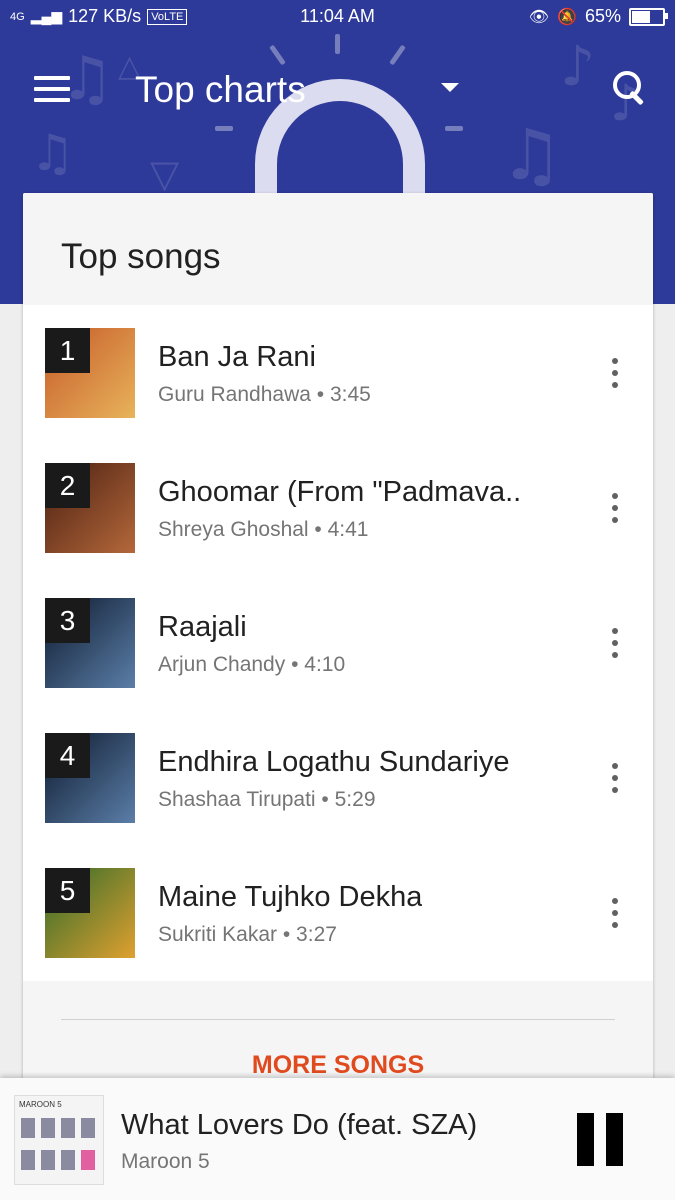  What do you see at coordinates (578, 66) in the screenshot?
I see `music-note-icon: ♪` at bounding box center [578, 66].